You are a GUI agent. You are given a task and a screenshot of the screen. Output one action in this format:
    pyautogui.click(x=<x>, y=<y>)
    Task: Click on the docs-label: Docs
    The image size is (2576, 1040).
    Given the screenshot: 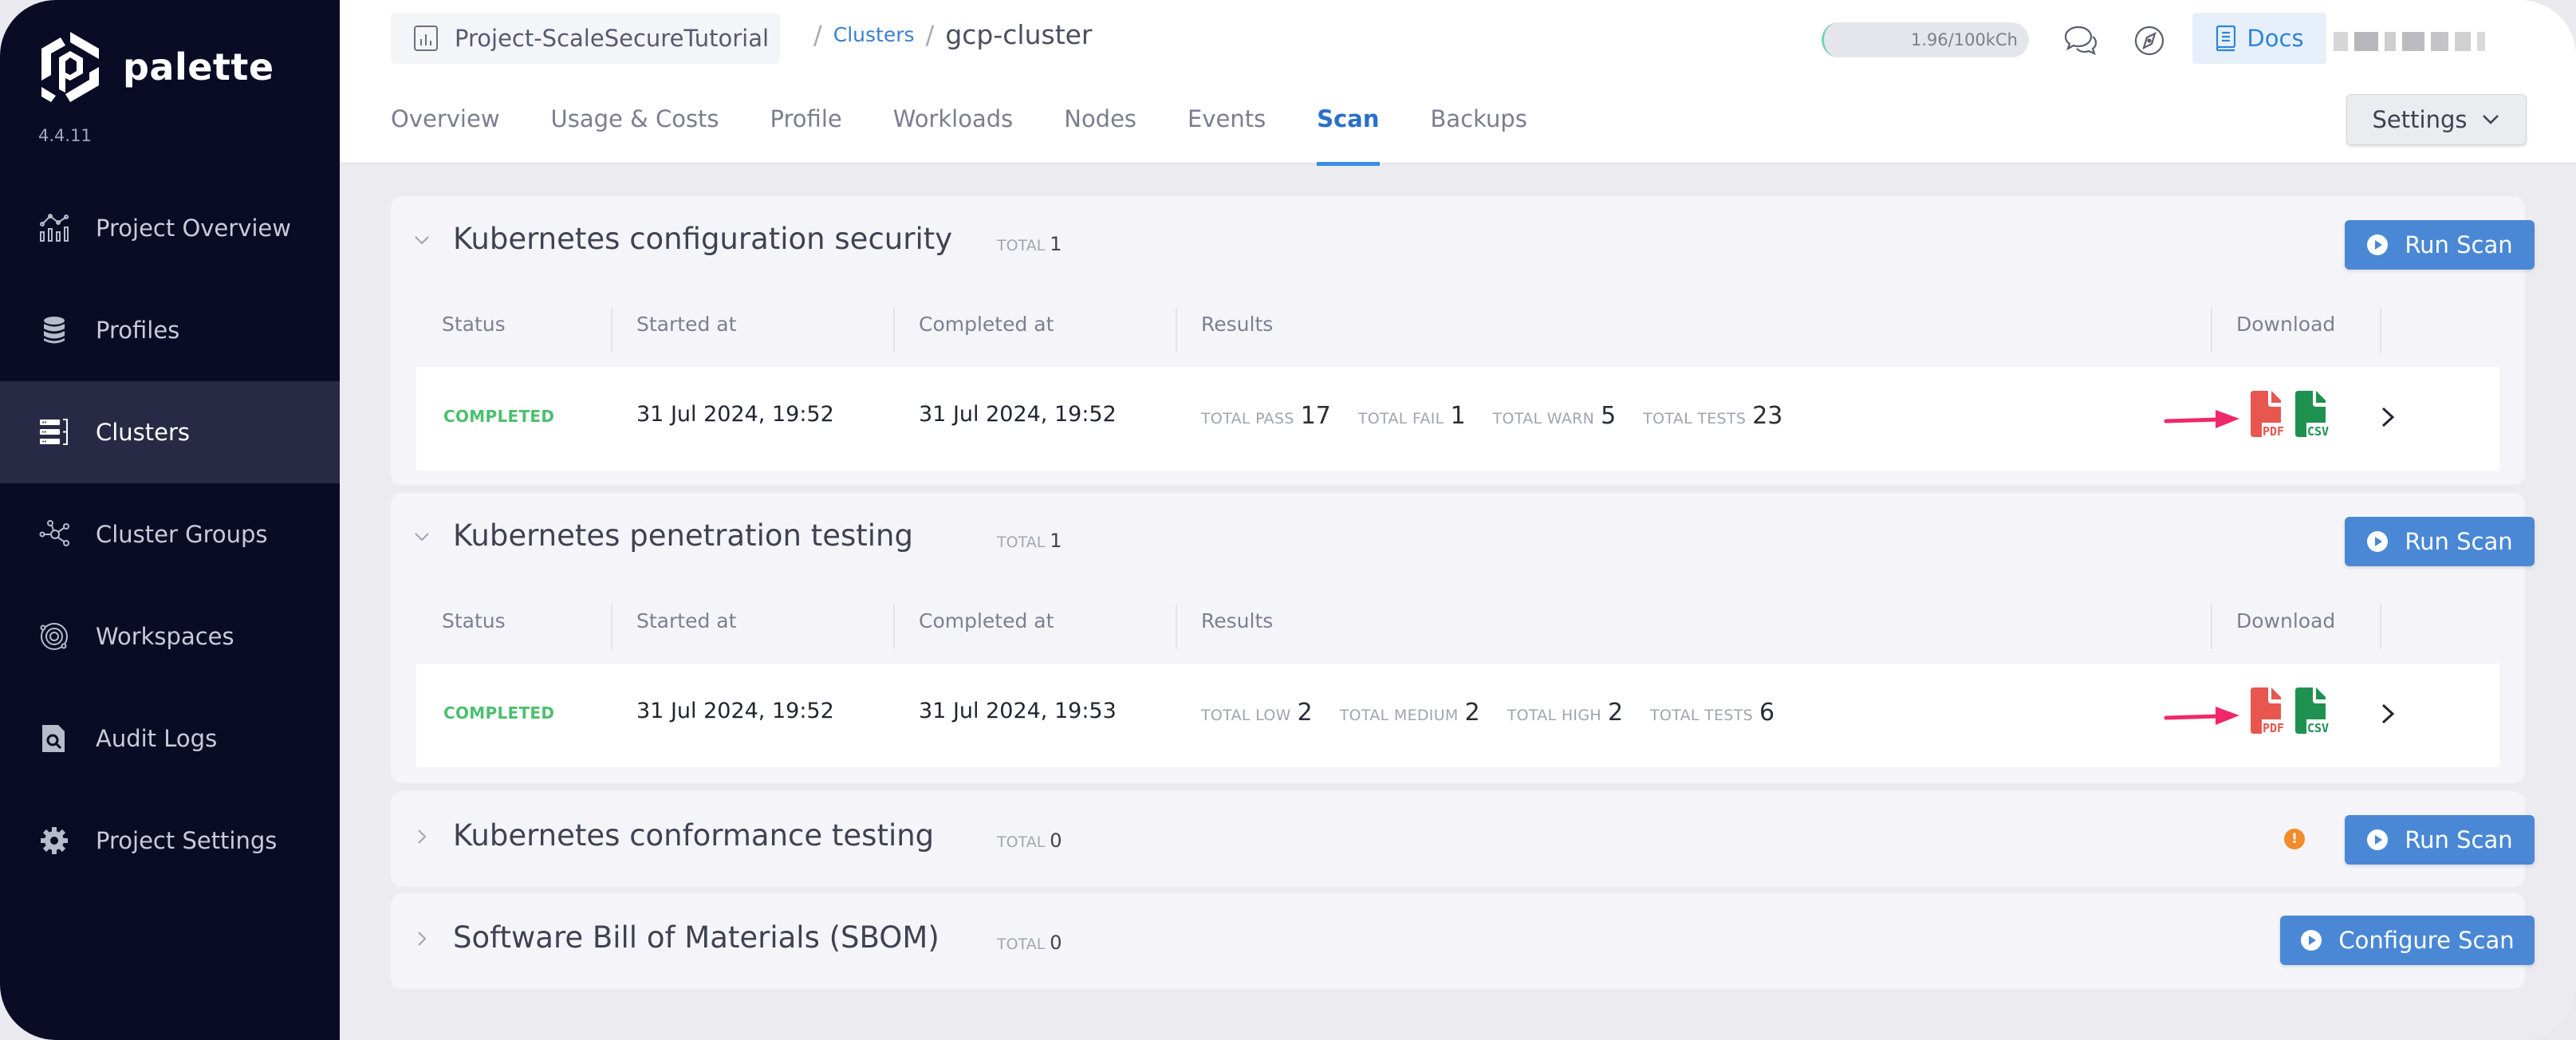 What is the action you would take?
    pyautogui.click(x=2275, y=38)
    